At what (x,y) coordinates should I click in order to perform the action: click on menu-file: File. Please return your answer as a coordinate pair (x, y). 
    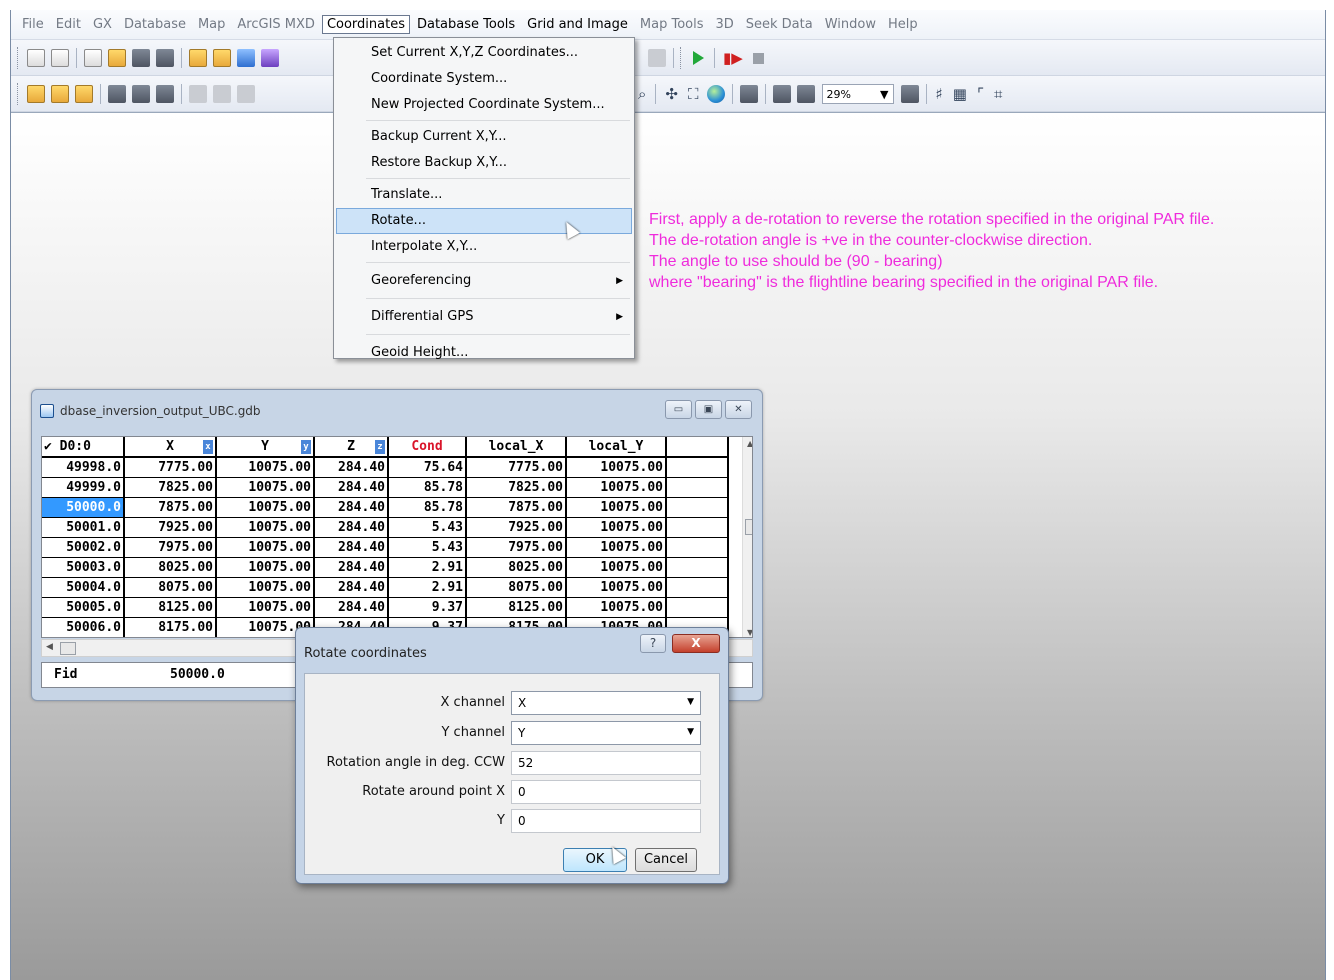
    Looking at the image, I should click on (33, 24).